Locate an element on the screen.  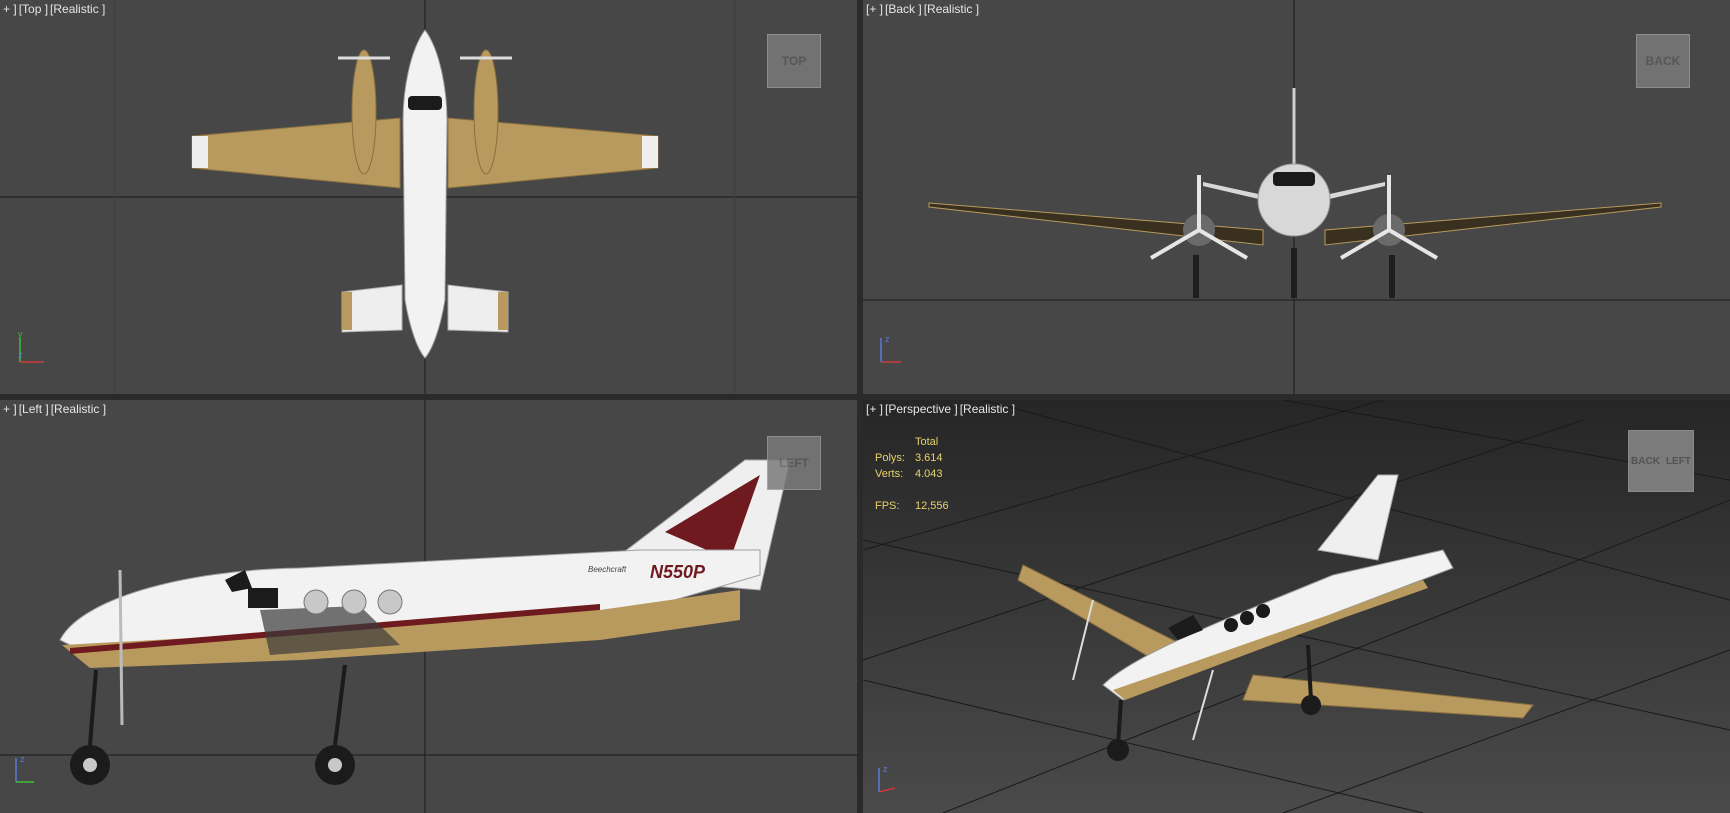
viewcube-left: LEFT is located at coordinates (794, 463).